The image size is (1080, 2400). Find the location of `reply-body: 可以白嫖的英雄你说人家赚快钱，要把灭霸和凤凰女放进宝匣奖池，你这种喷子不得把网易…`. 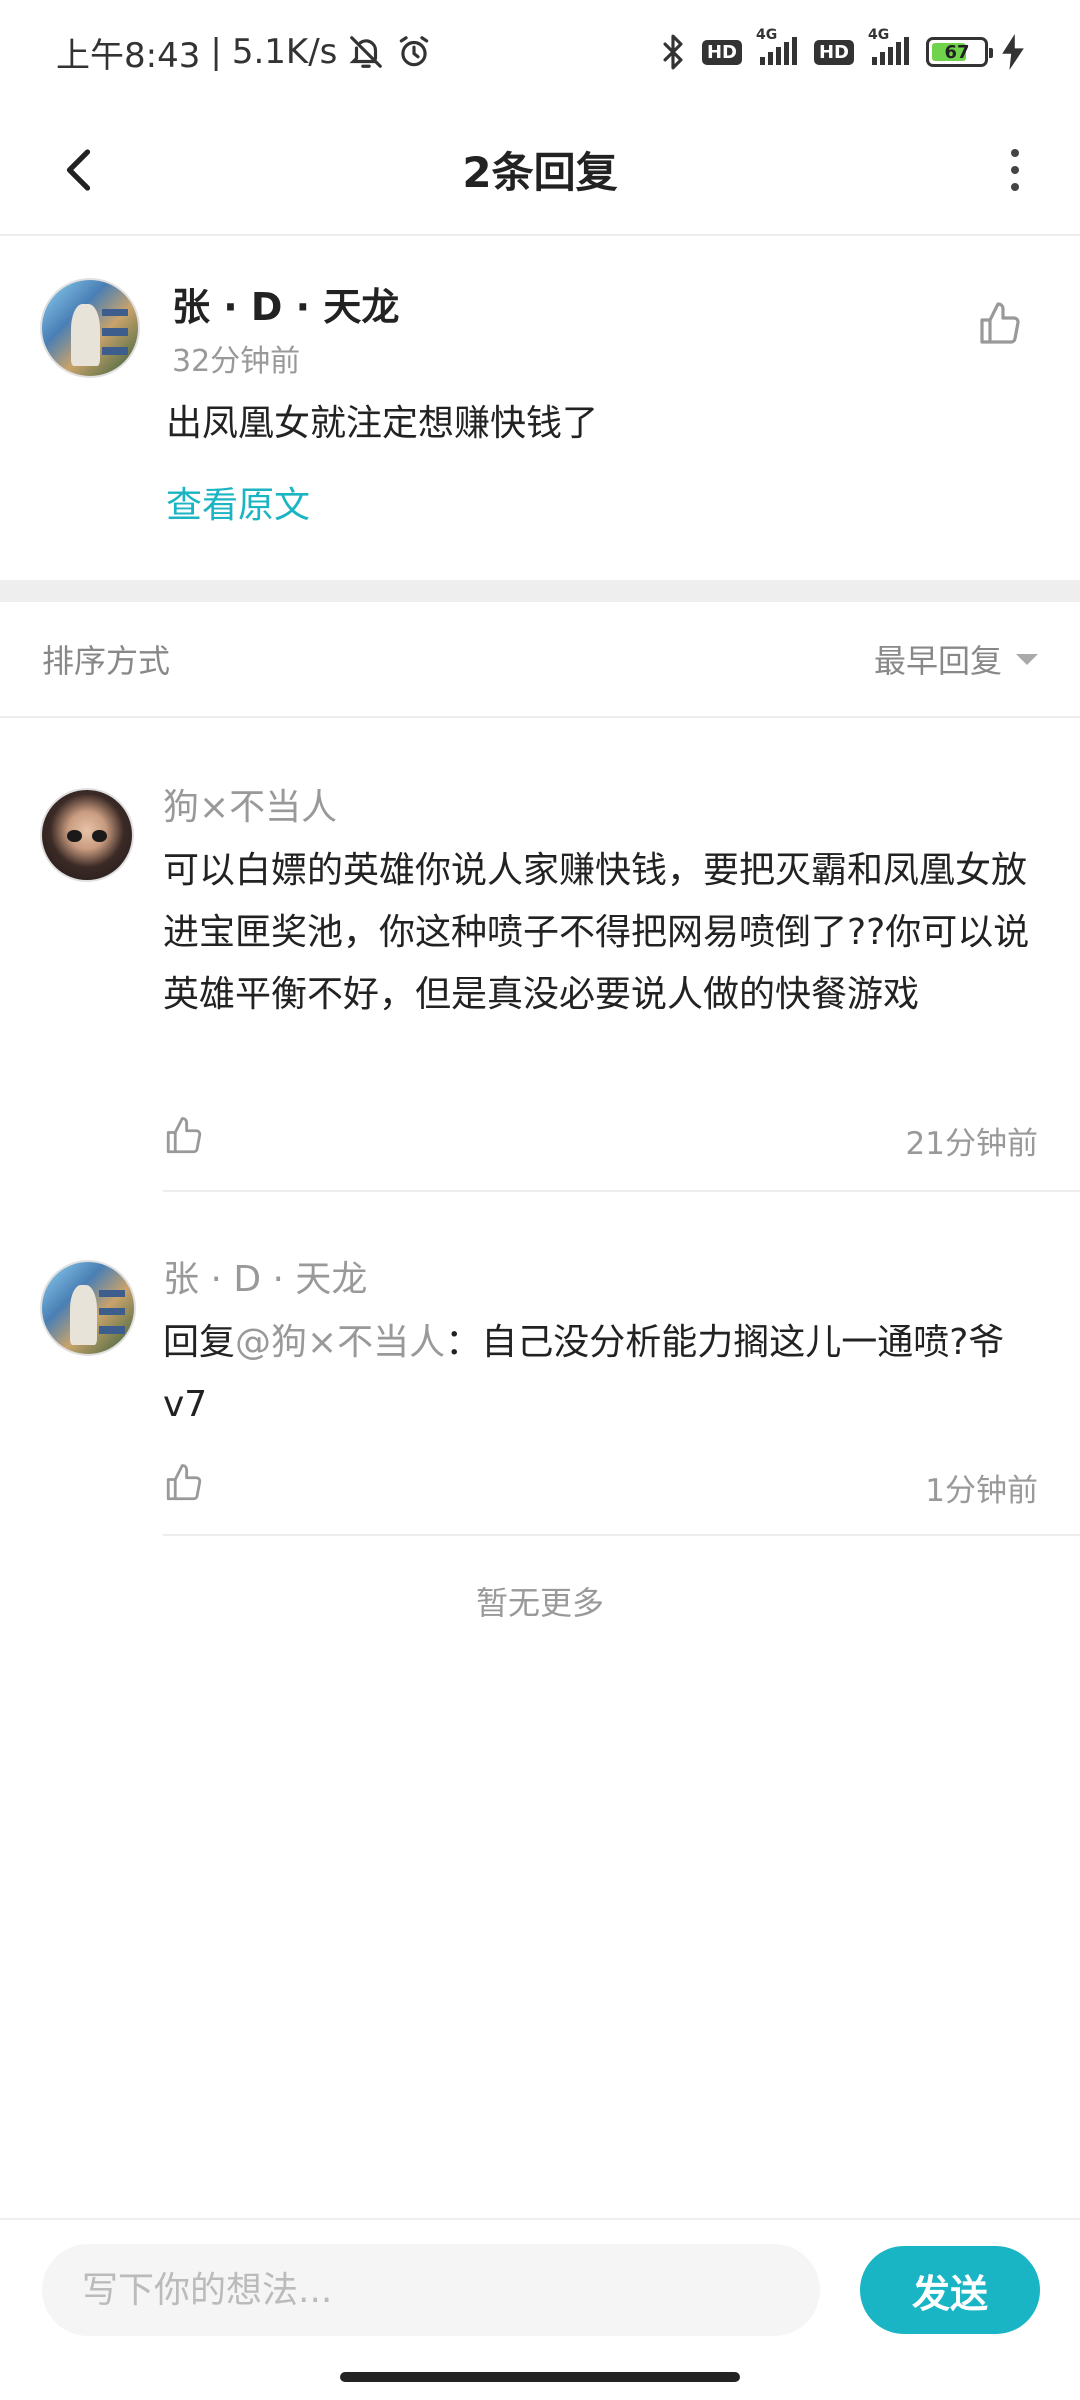

reply-body: 可以白嫖的英雄你说人家赚快钱，要把灭霸和凤凰女放进宝匣奖池，你这种喷子不得把网易… is located at coordinates (596, 932).